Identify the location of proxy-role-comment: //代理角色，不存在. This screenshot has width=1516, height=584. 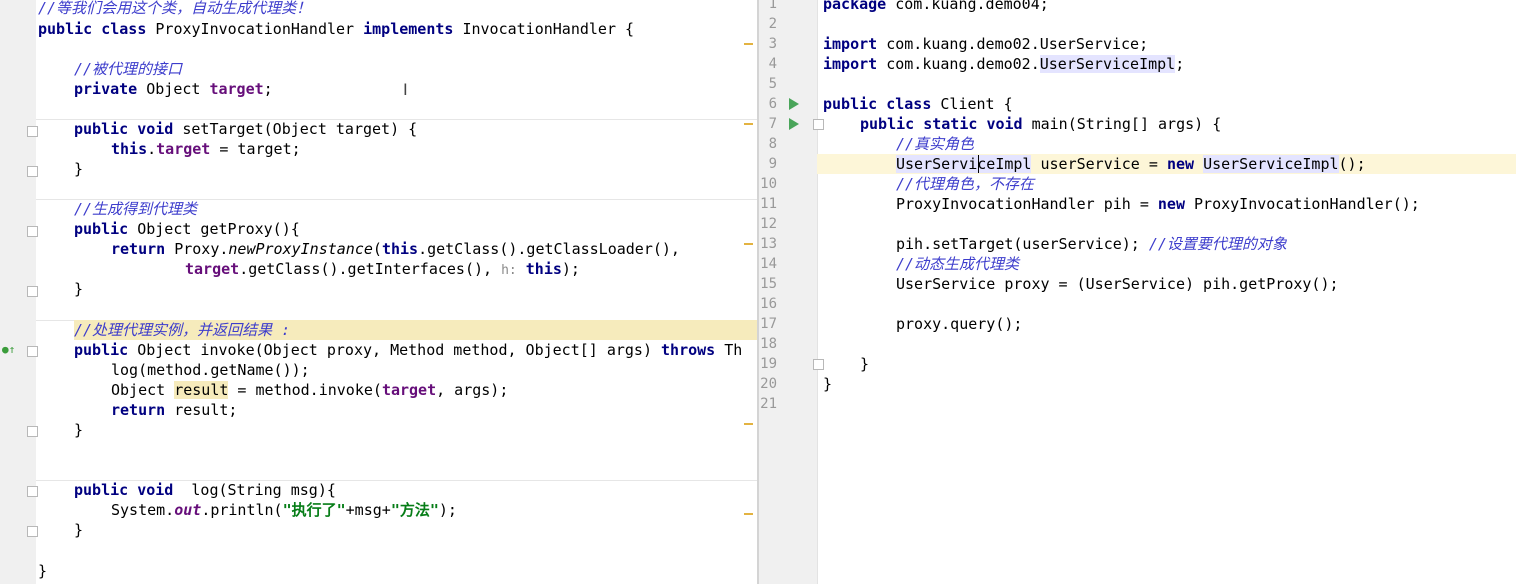
(965, 184).